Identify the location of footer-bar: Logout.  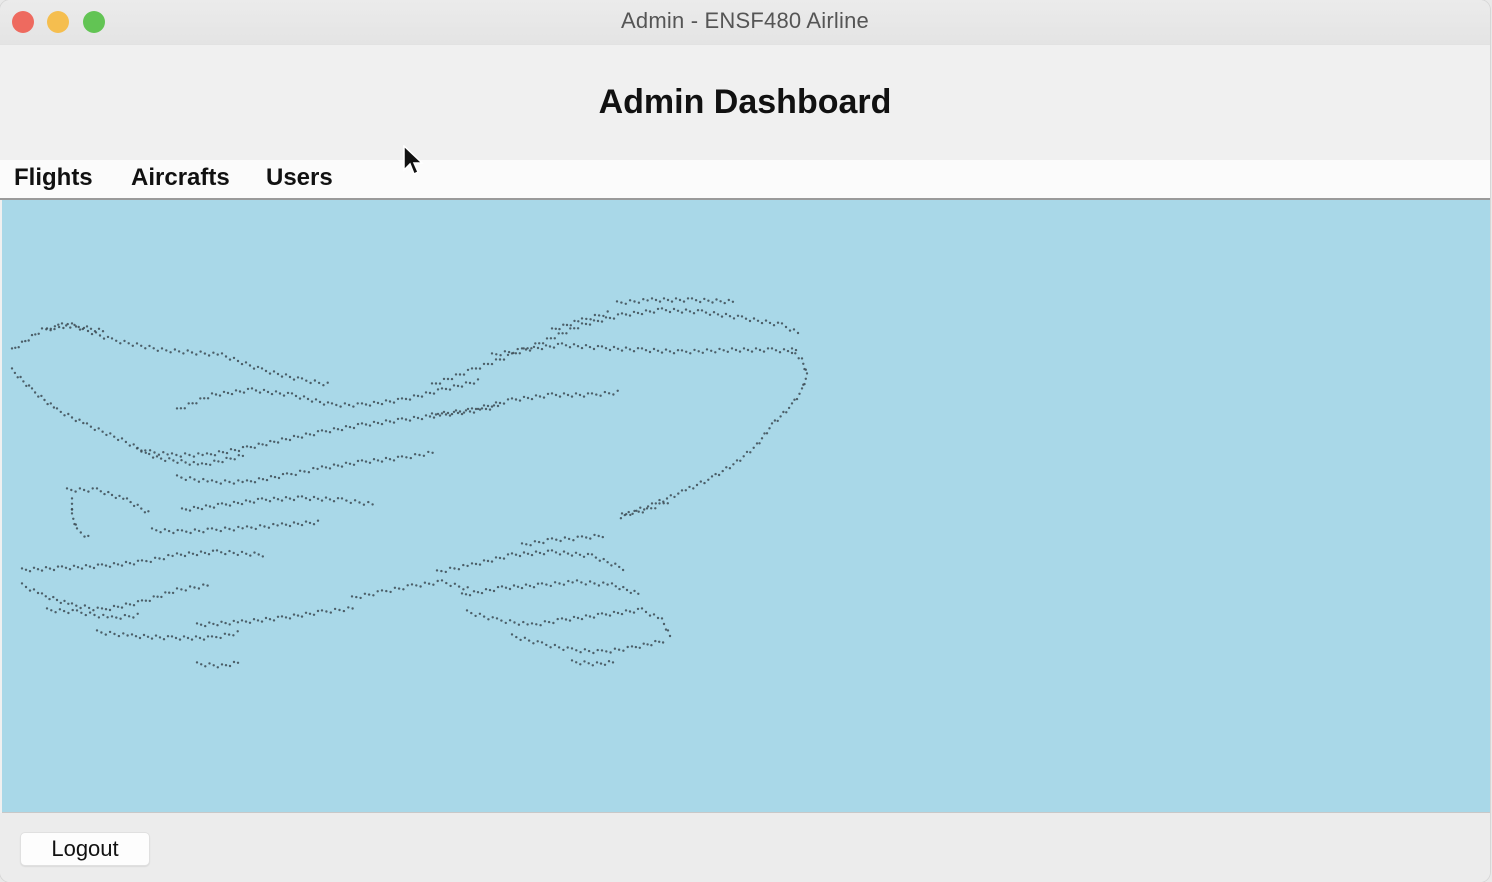
(745, 847).